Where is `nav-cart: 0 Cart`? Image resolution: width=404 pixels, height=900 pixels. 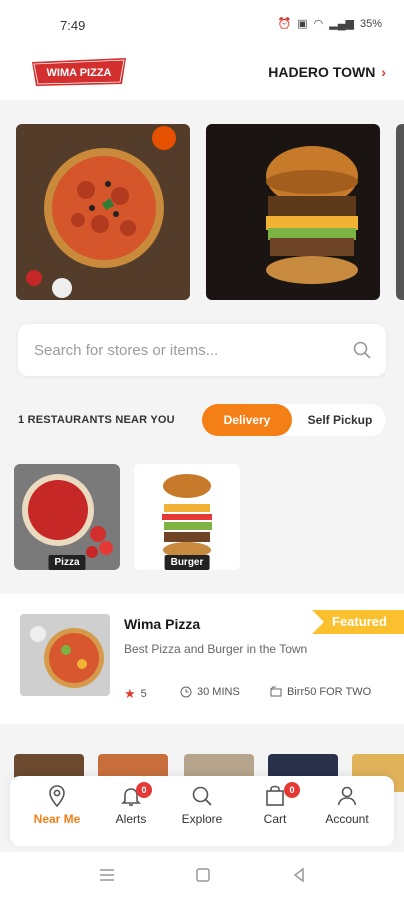
nav-cart: 0 Cart is located at coordinates (275, 811).